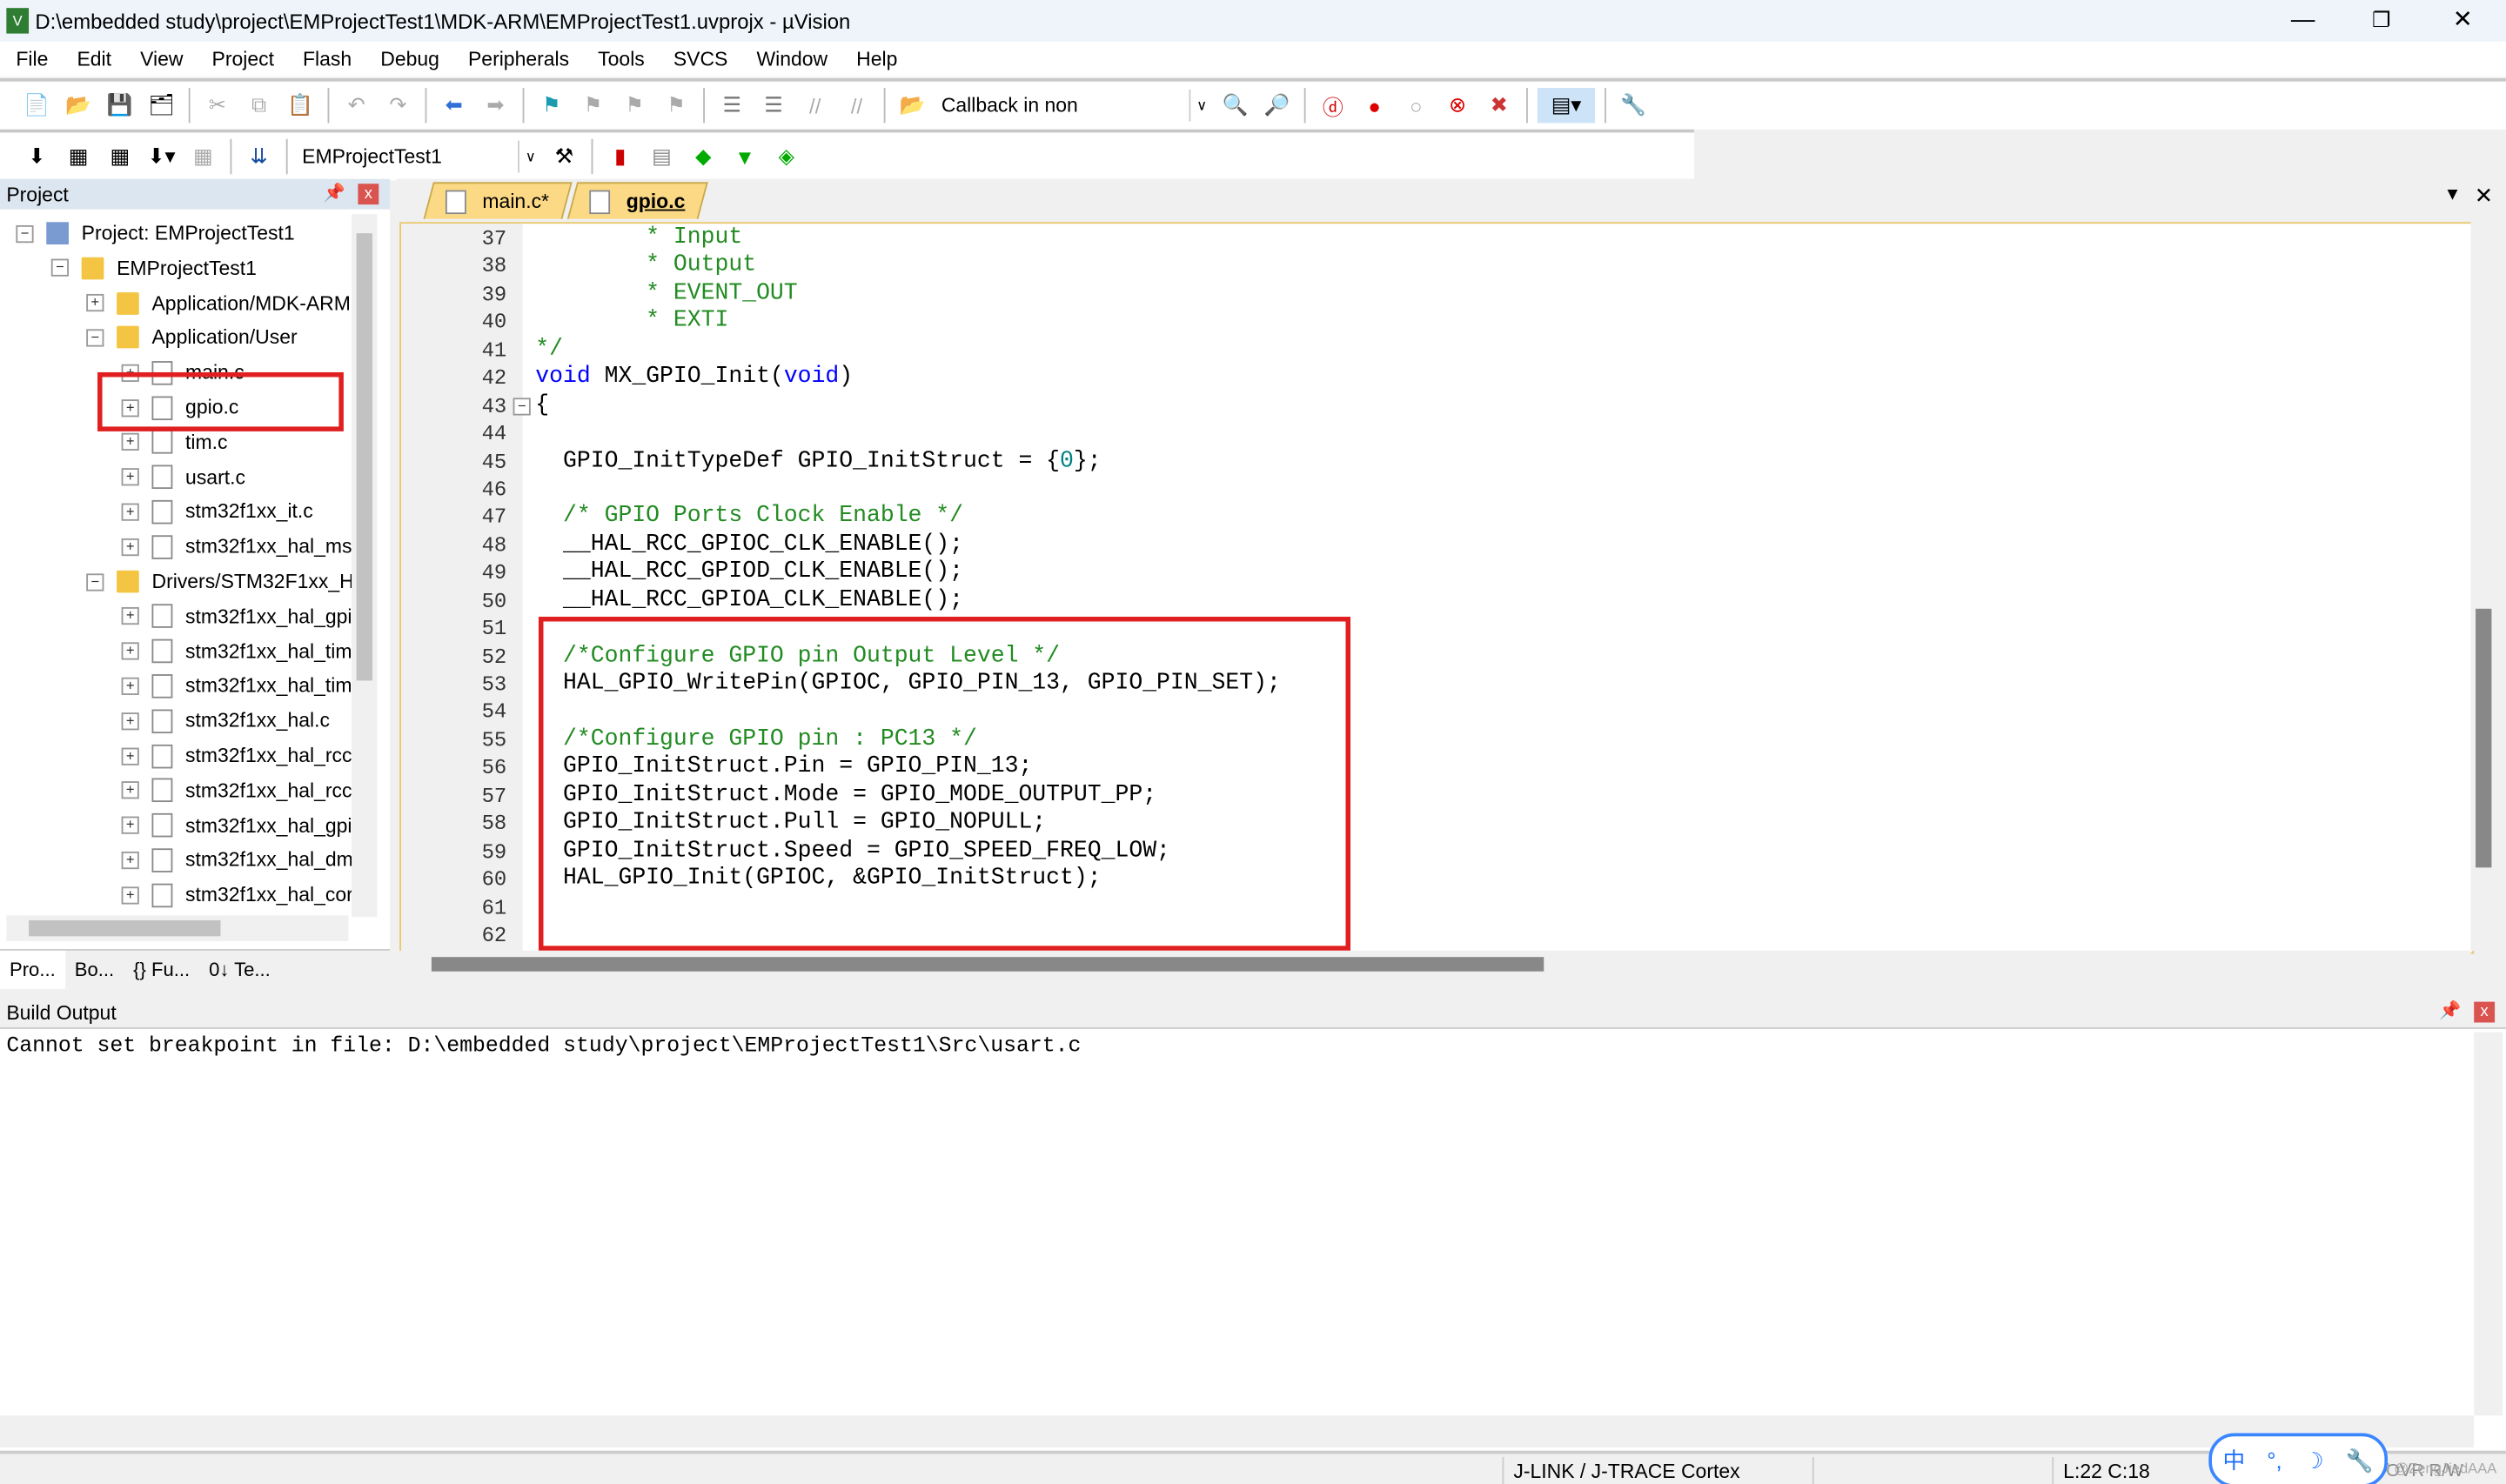 This screenshot has width=2506, height=1484. What do you see at coordinates (498, 200) in the screenshot?
I see `tab-main-c: main.c*` at bounding box center [498, 200].